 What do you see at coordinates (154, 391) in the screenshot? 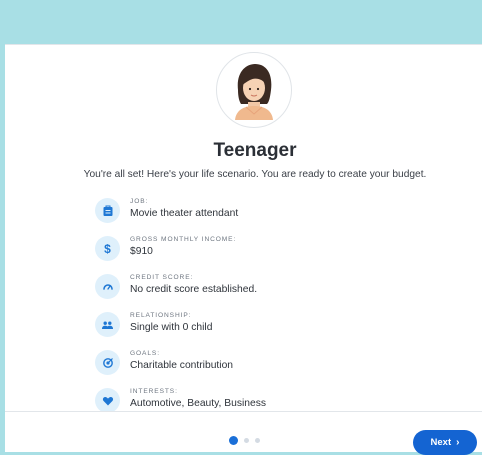
I see `detail-label: INTERESTS:` at bounding box center [154, 391].